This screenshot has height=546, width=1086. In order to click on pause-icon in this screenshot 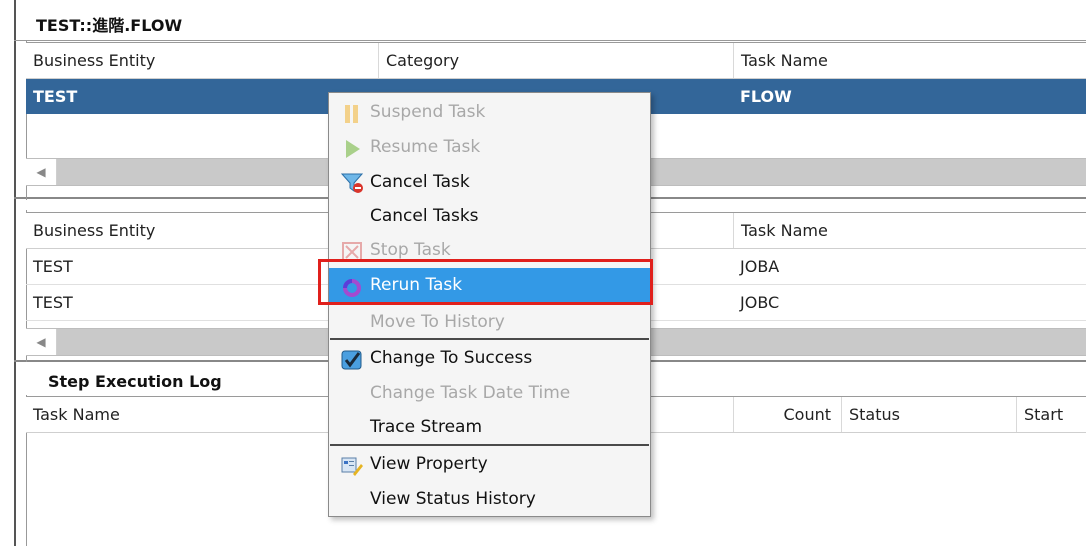, I will do `click(352, 112)`.